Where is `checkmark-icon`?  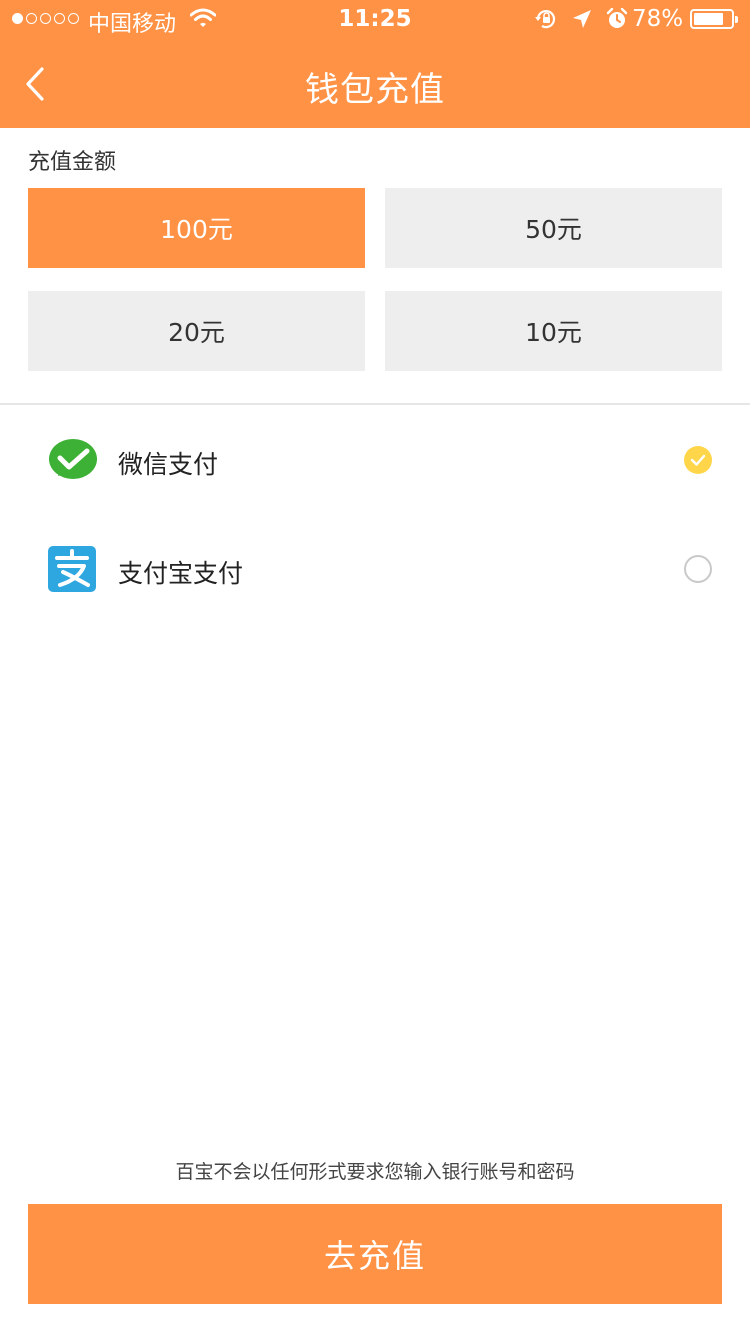 checkmark-icon is located at coordinates (698, 460).